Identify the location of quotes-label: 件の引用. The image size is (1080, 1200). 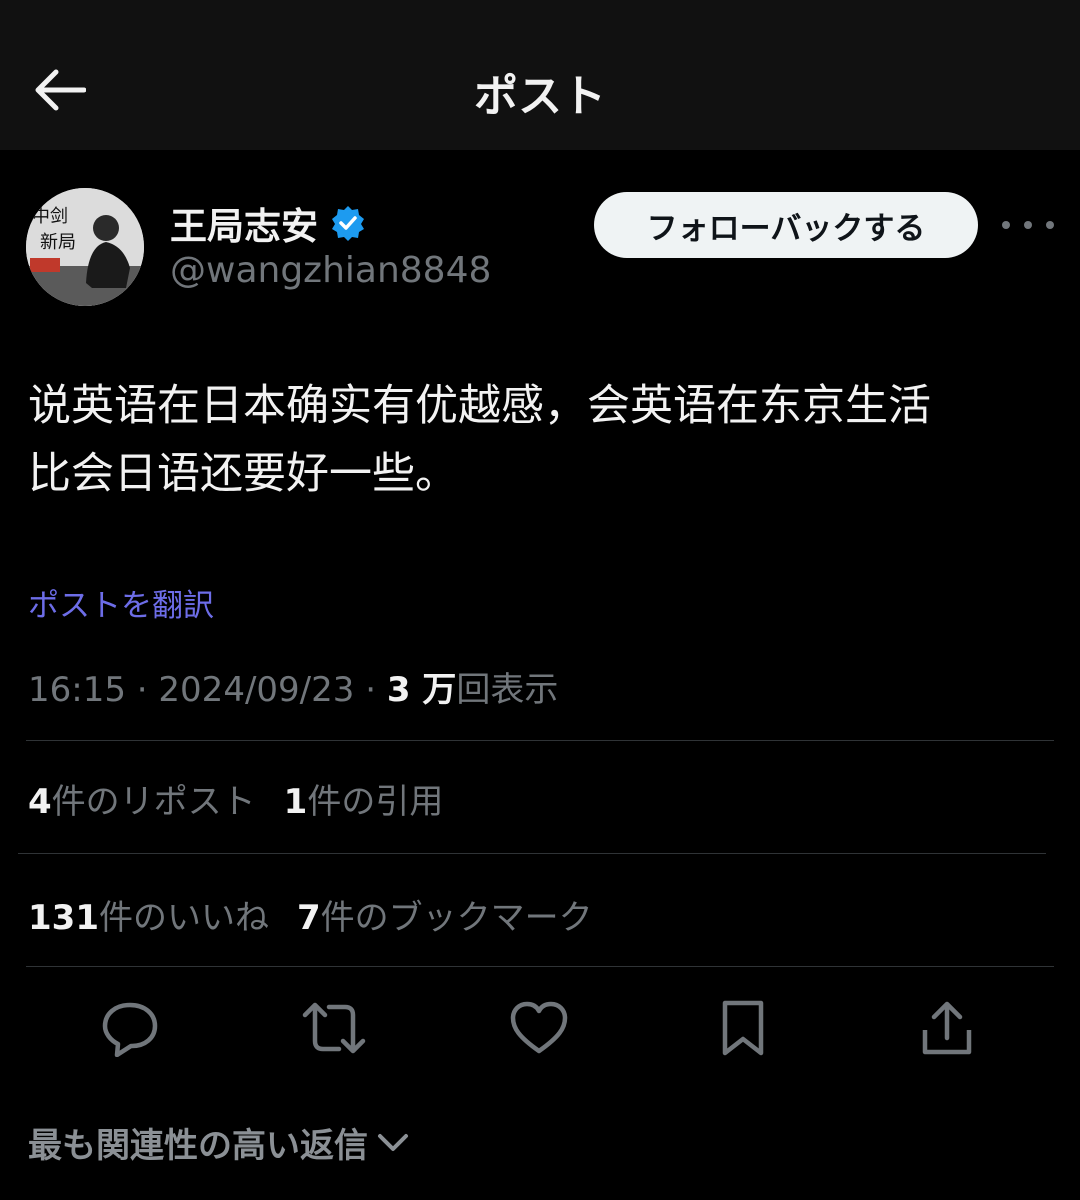
(375, 802).